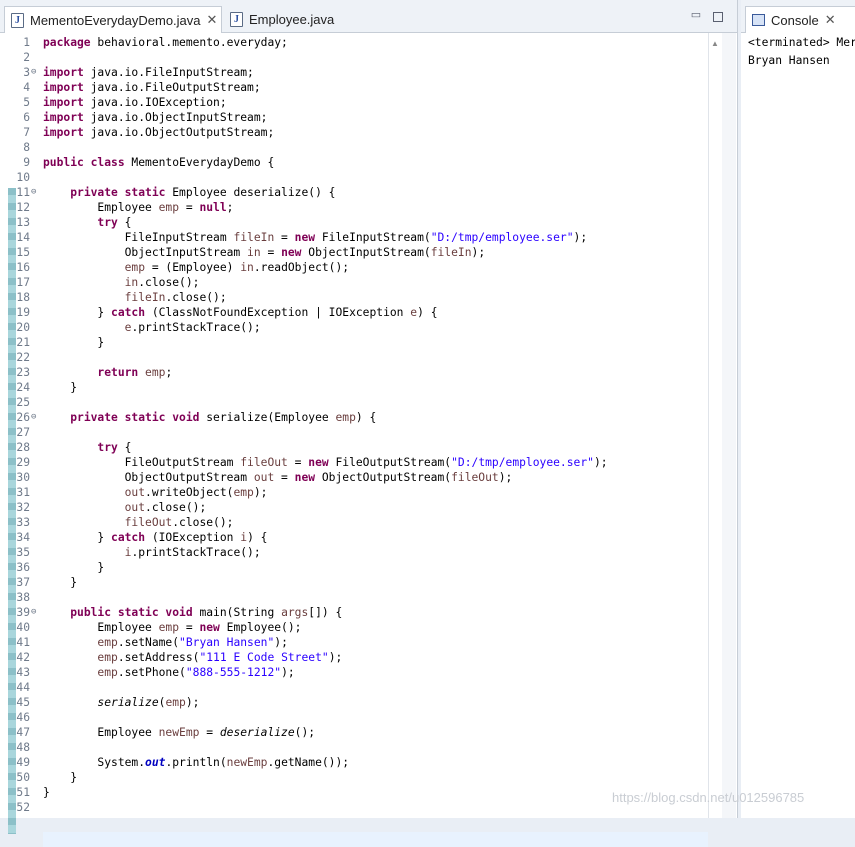 Image resolution: width=855 pixels, height=847 pixels. What do you see at coordinates (284, 19) in the screenshot?
I see `tab-employee: J Employee.java` at bounding box center [284, 19].